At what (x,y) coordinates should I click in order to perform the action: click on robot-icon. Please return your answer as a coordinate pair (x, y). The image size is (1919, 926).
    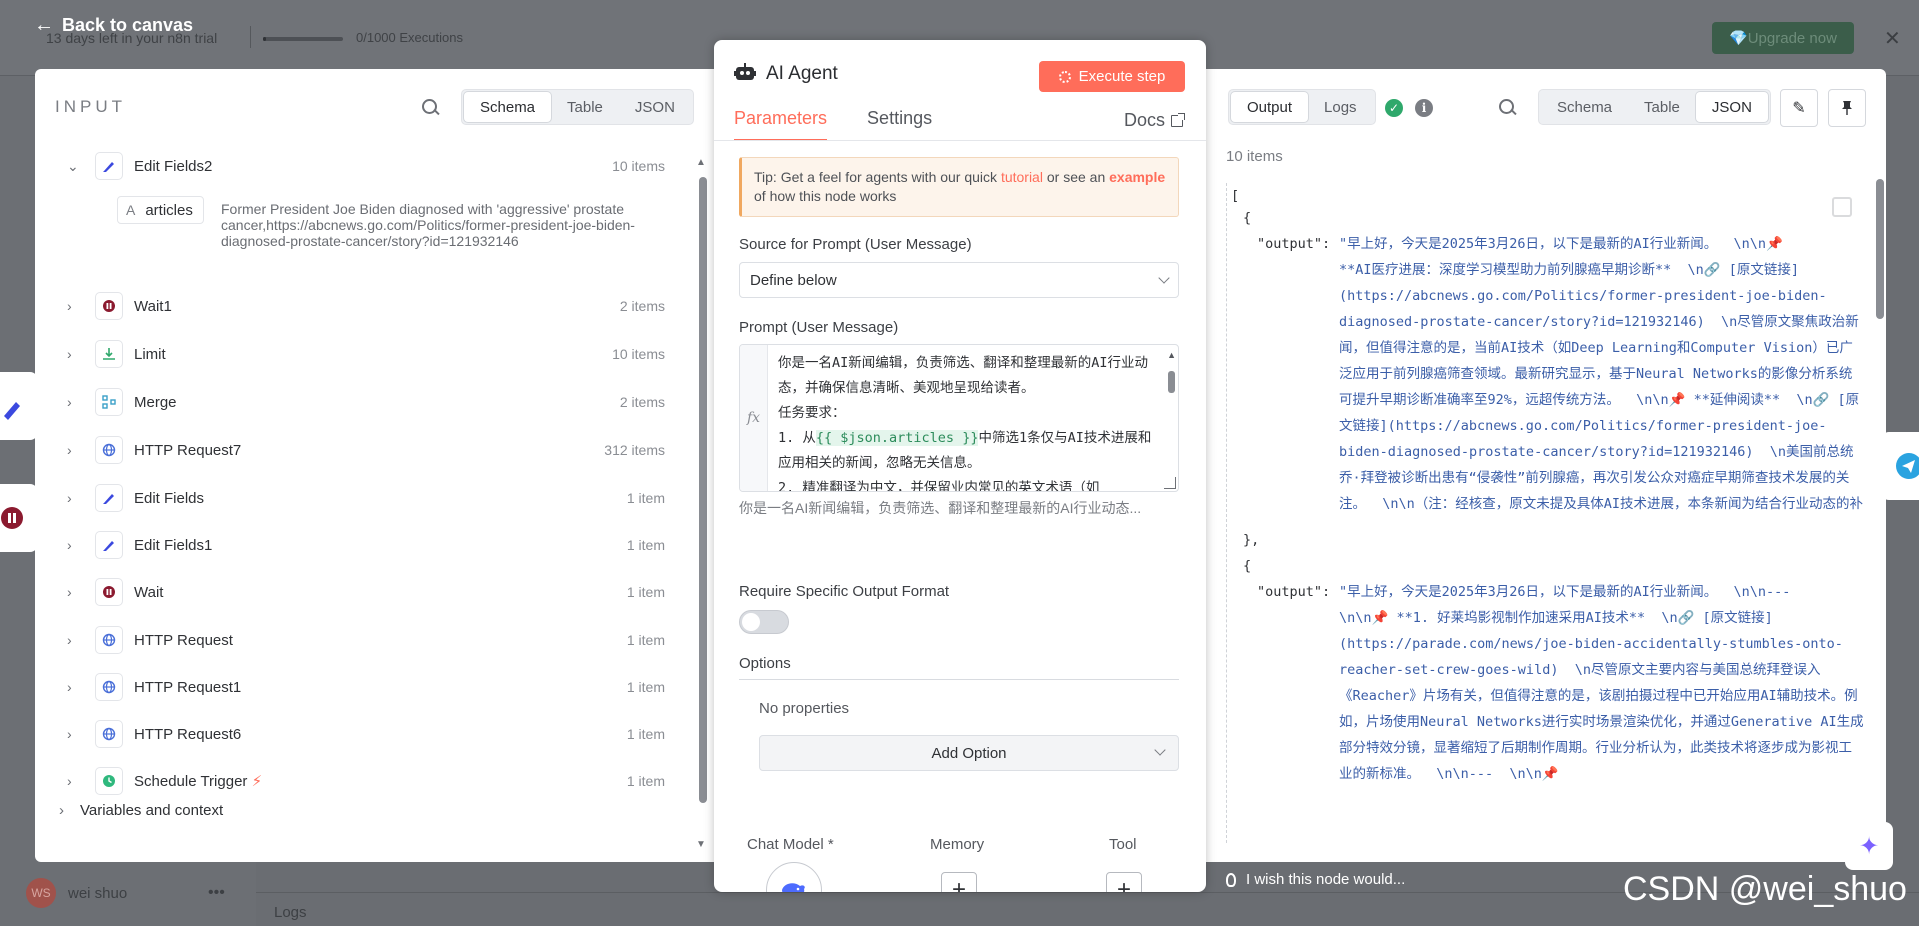
    Looking at the image, I should click on (745, 71).